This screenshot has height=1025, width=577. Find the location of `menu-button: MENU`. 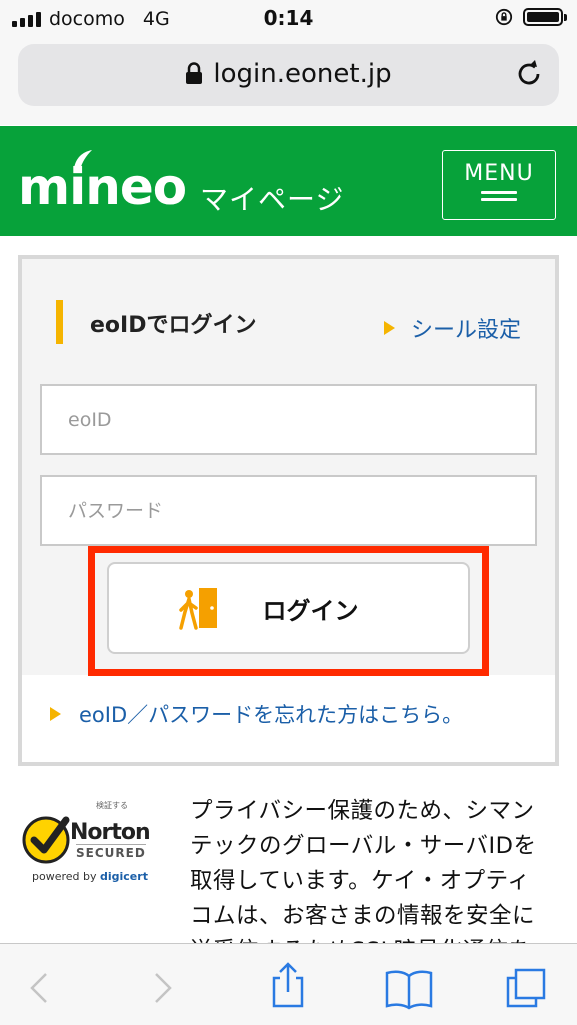

menu-button: MENU is located at coordinates (499, 185).